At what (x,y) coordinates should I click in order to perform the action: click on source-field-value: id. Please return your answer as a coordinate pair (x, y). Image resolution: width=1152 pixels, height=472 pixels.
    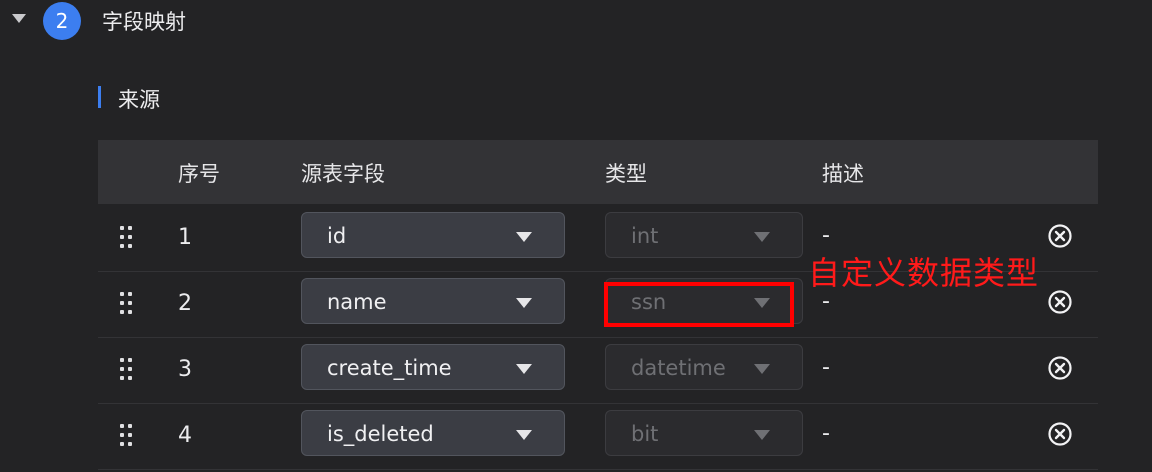
    Looking at the image, I should click on (337, 236).